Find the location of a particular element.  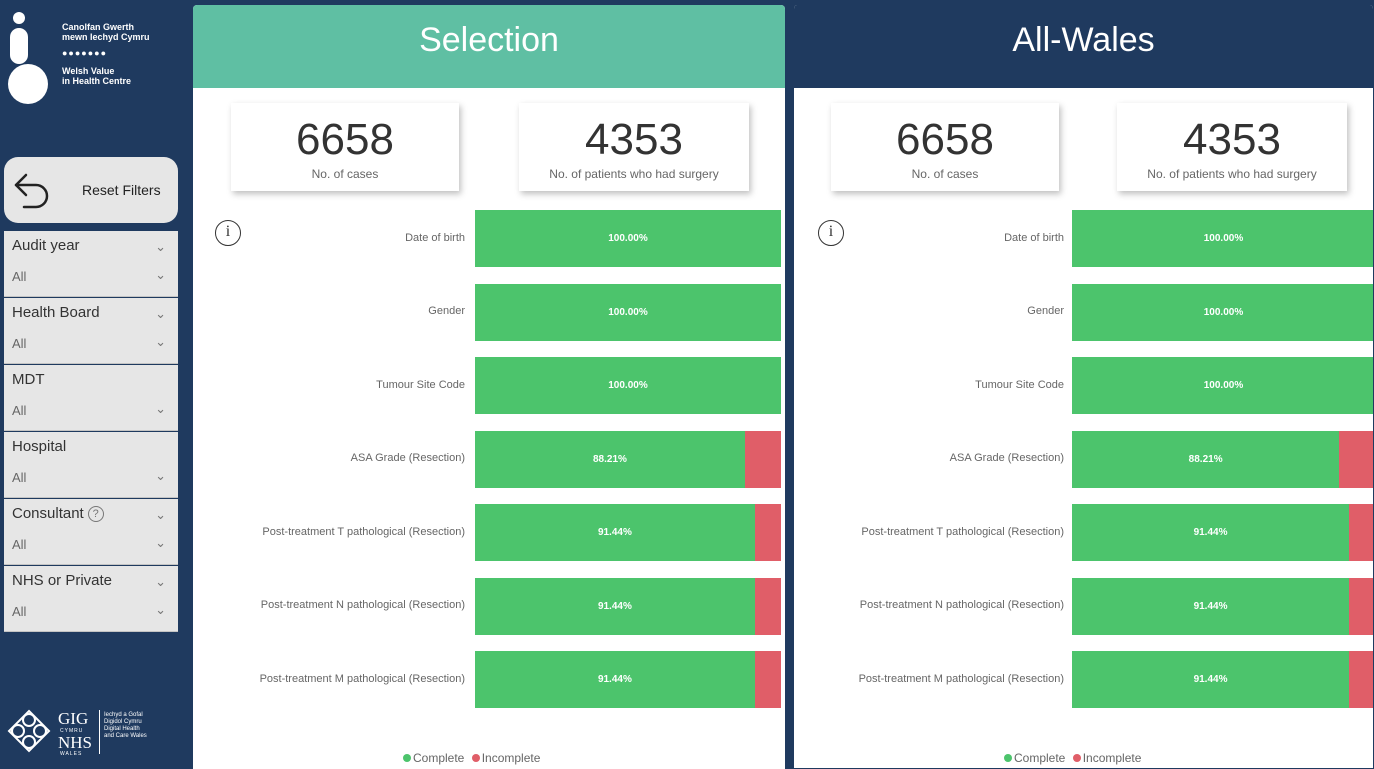

logo-english-name: Welsh Value in Health Centre is located at coordinates (97, 76).